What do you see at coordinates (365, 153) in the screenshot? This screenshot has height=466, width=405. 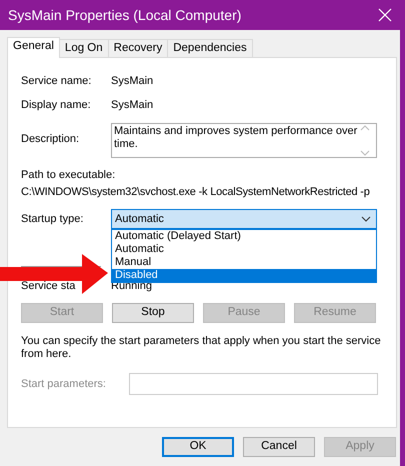 I see `scroll-down-icon` at bounding box center [365, 153].